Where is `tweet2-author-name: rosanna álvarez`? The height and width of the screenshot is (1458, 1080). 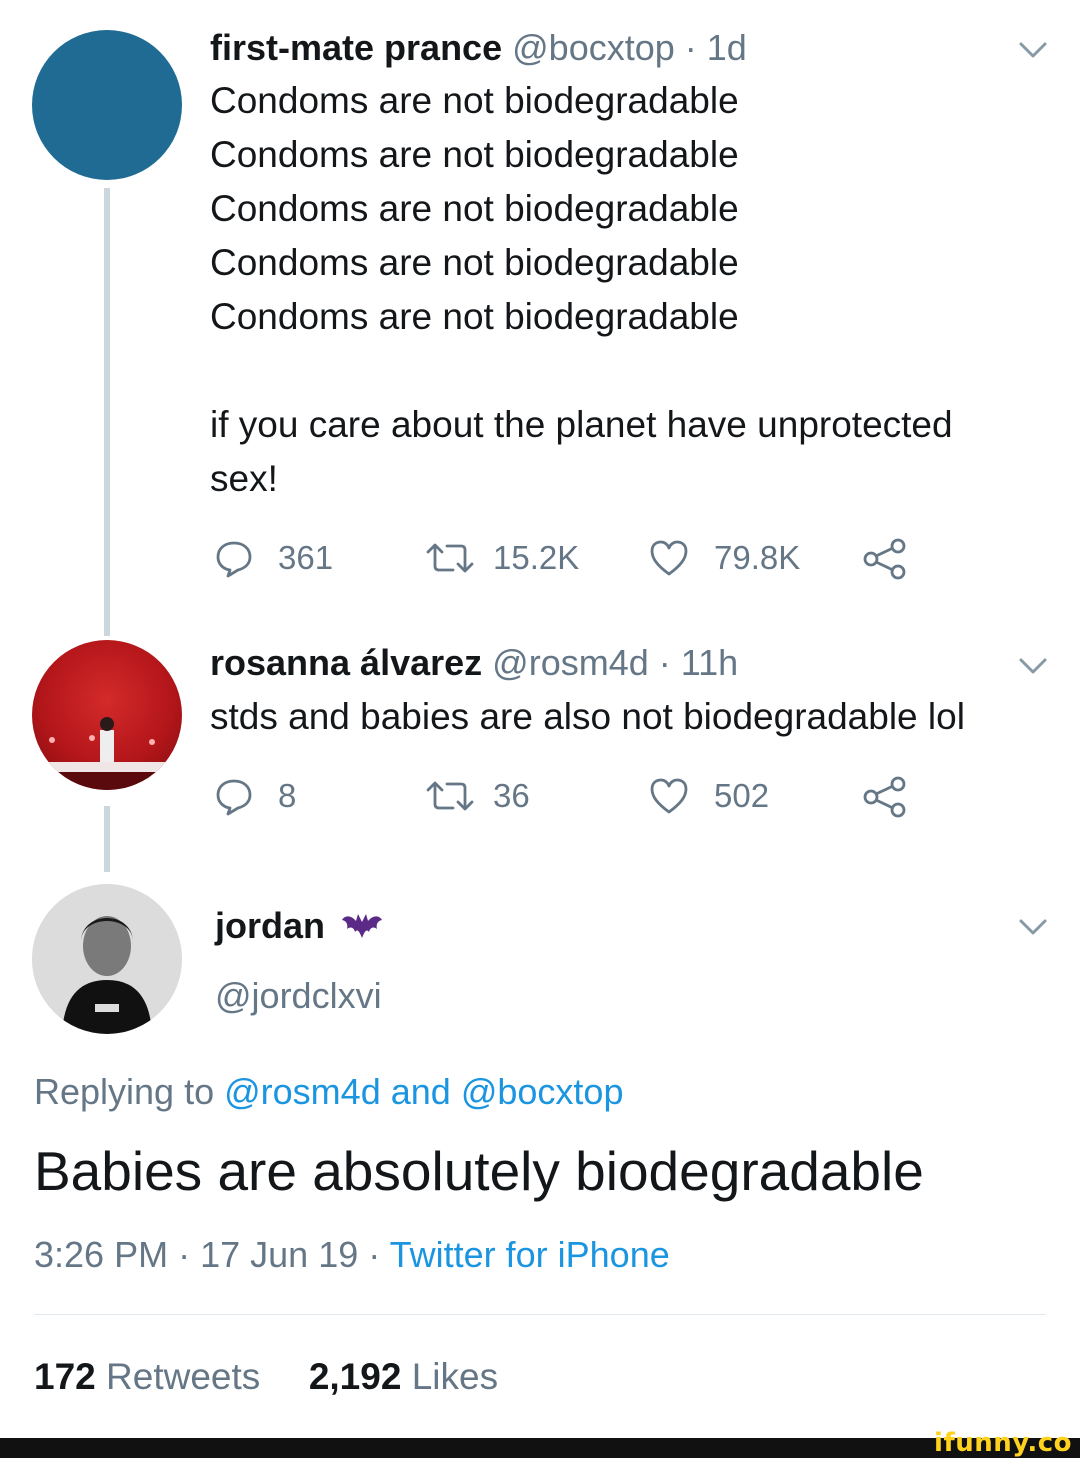 tweet2-author-name: rosanna álvarez is located at coordinates (346, 662).